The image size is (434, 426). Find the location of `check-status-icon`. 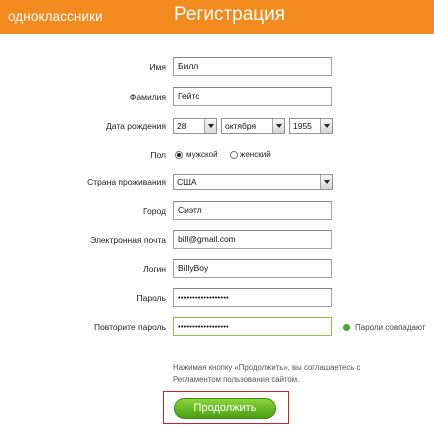

check-status-icon is located at coordinates (346, 327).